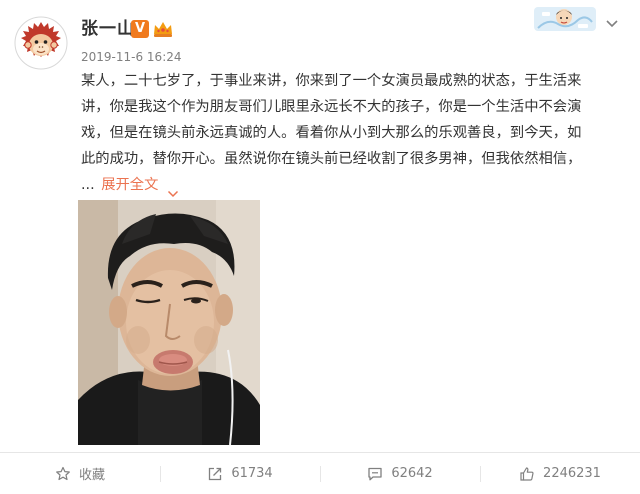 This screenshot has height=494, width=640. I want to click on post-text-line: 讲，你是我这个作为朋友哥们儿眼里永远长不大的孩子，你是一个生活中不会演, so click(331, 107).